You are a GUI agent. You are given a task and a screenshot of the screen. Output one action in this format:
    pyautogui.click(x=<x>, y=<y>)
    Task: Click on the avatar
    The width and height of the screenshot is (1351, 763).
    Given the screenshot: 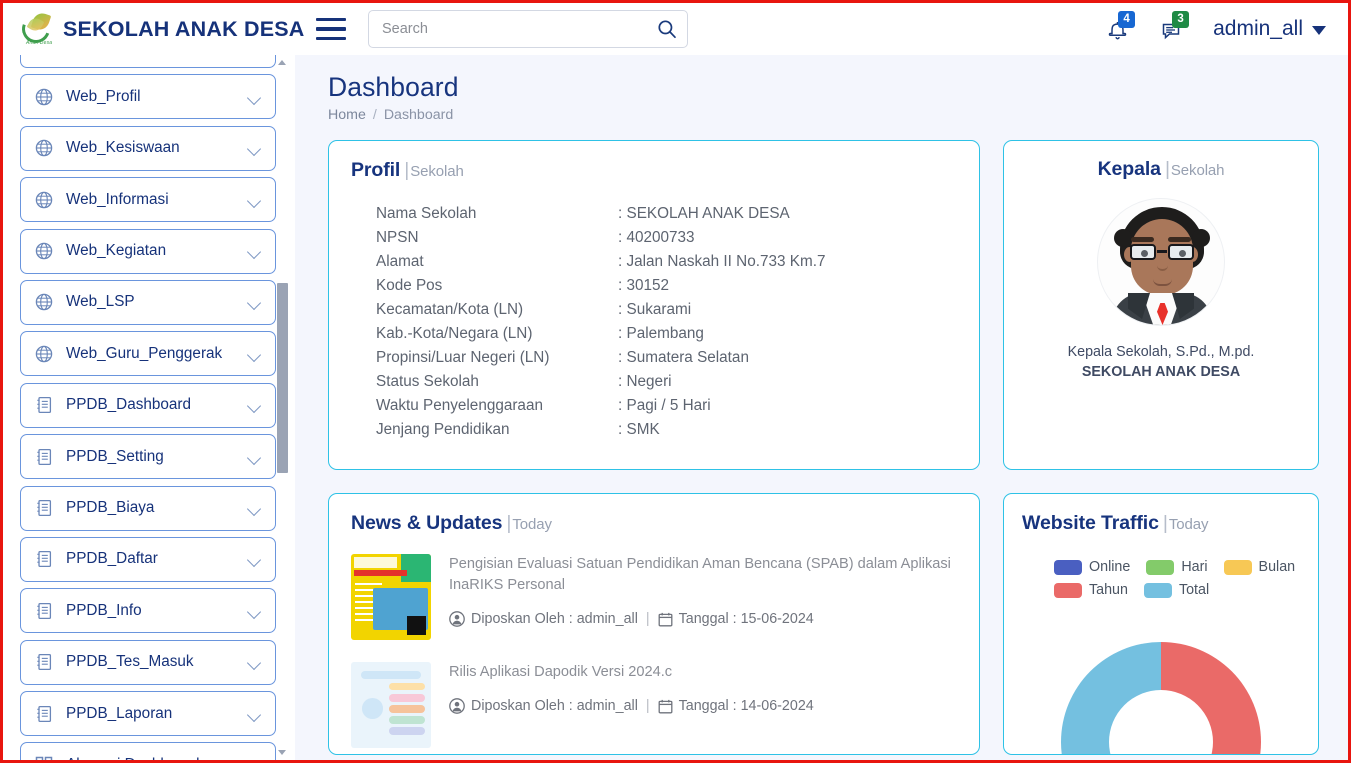 What is the action you would take?
    pyautogui.click(x=1161, y=262)
    